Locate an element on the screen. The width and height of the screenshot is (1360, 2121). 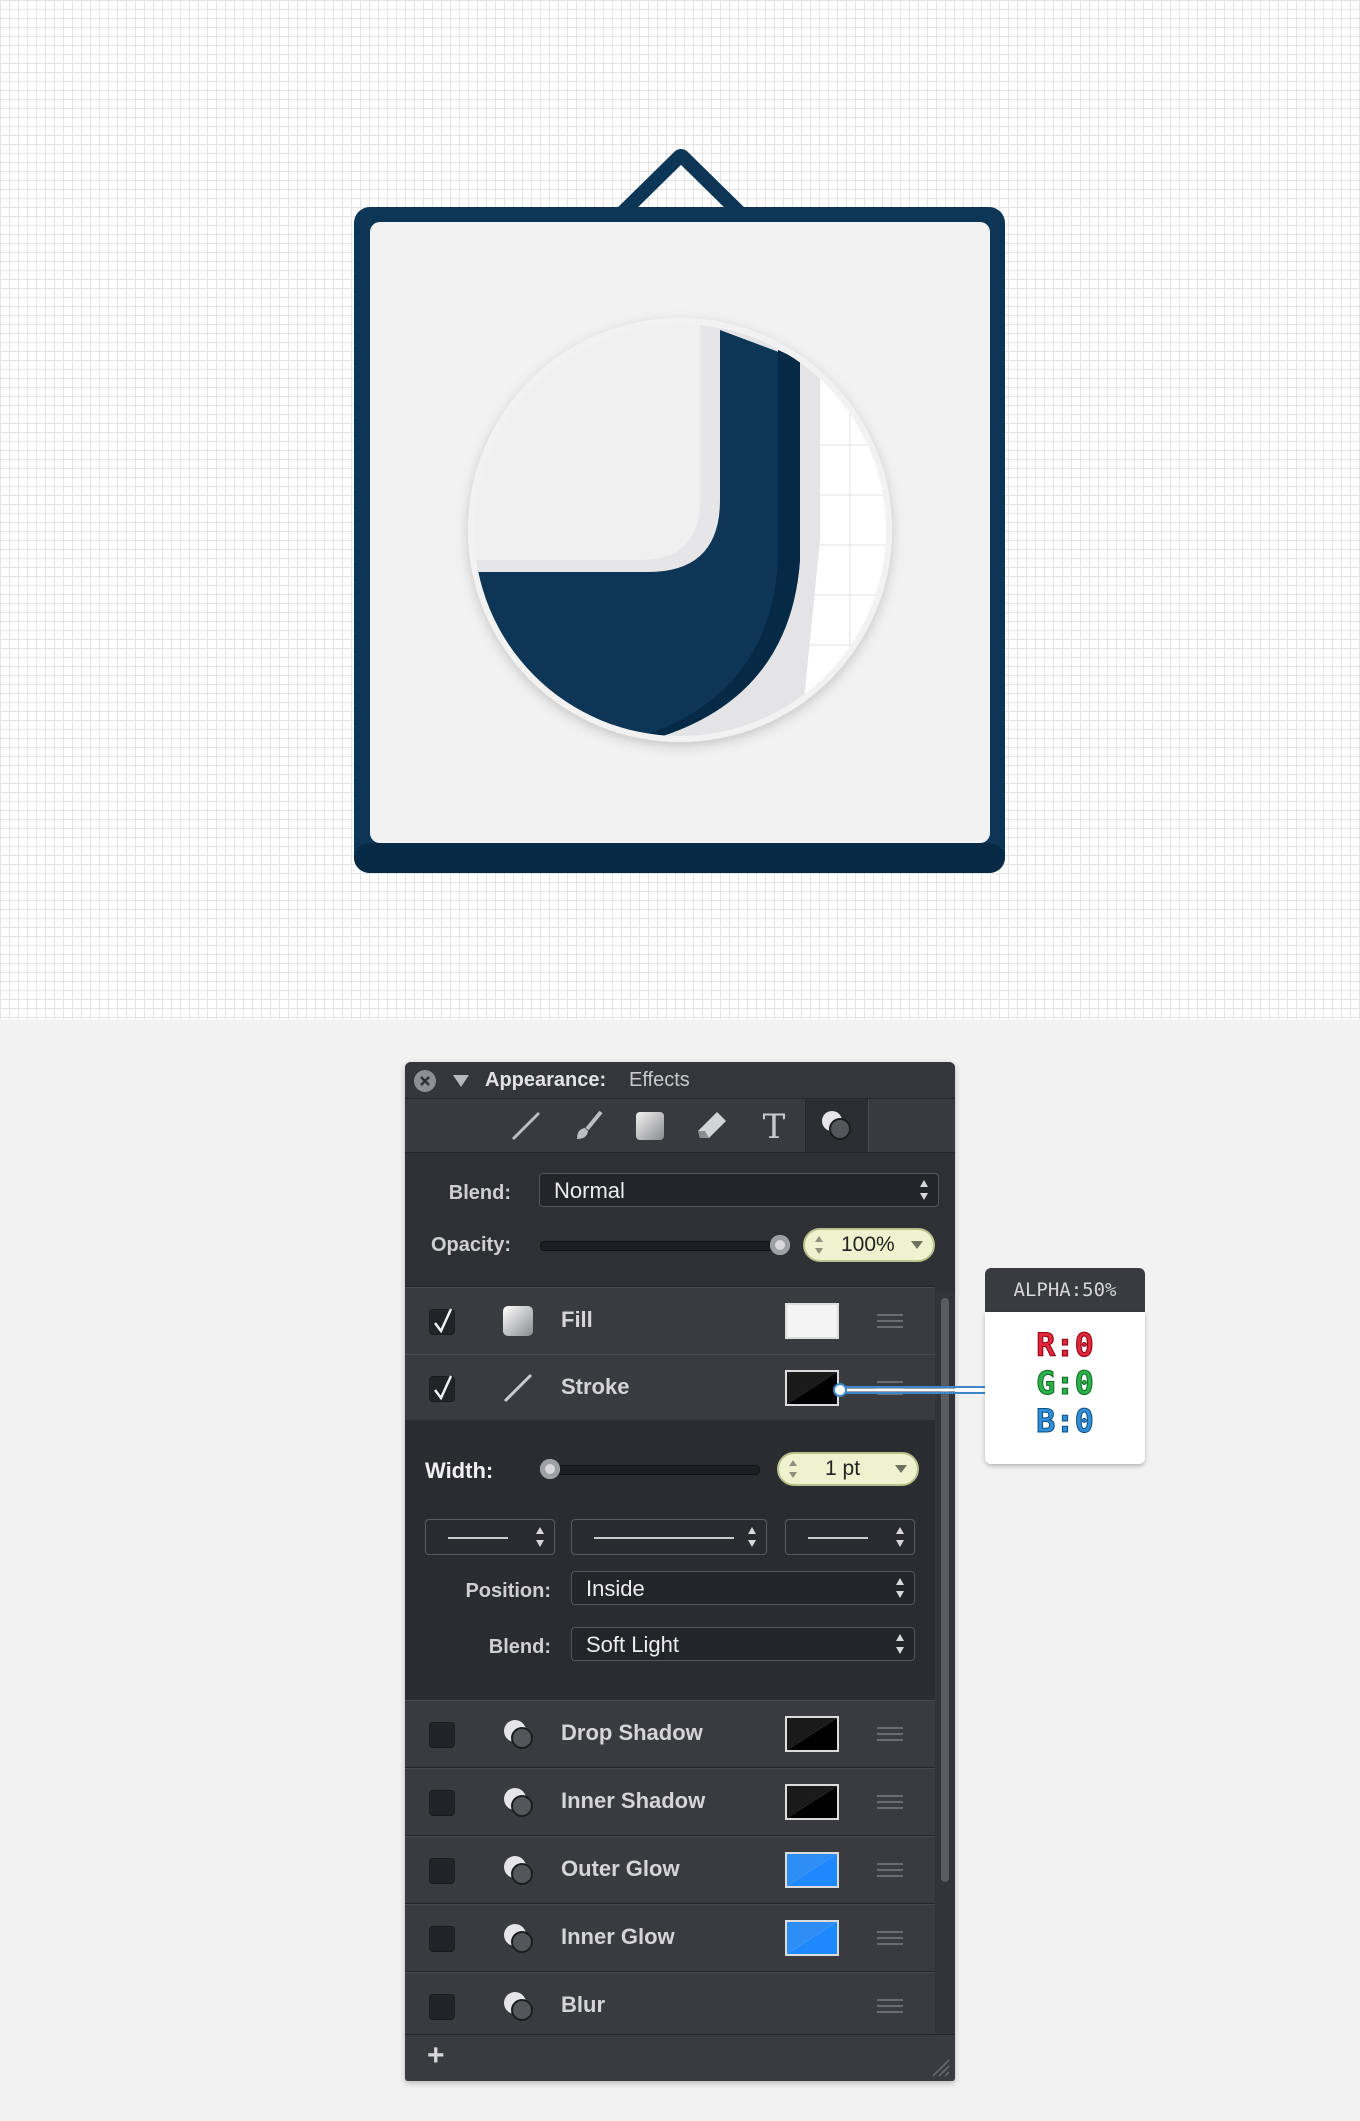
callout-body: R:0 G:0 B:0 is located at coordinates (1065, 1388).